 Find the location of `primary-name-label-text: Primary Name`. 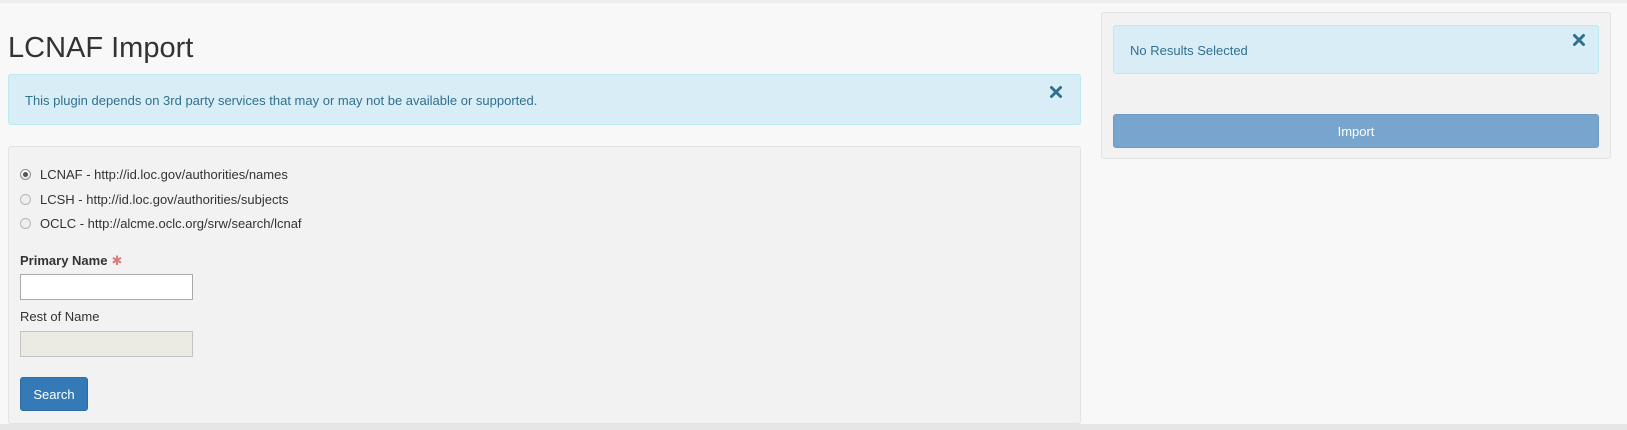

primary-name-label-text: Primary Name is located at coordinates (64, 260).